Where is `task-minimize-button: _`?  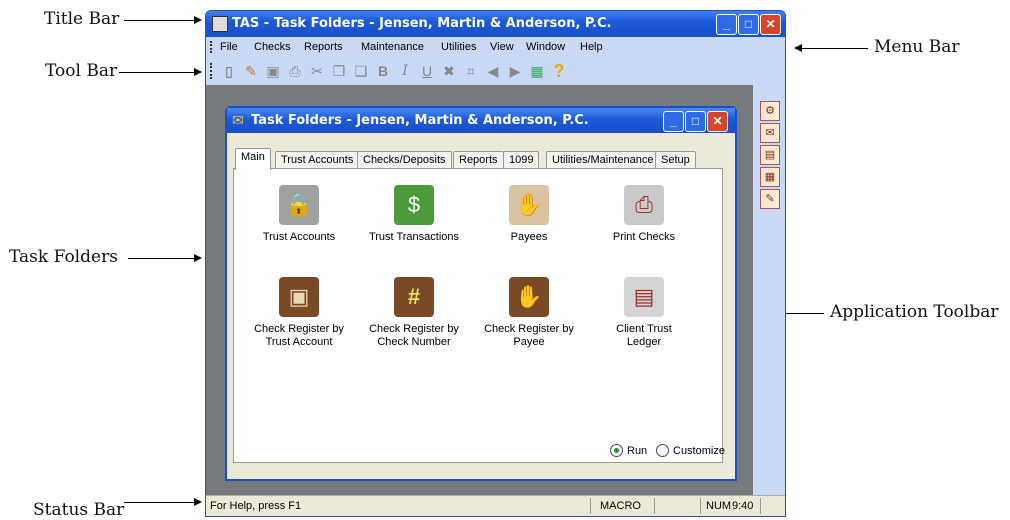 task-minimize-button: _ is located at coordinates (673, 121).